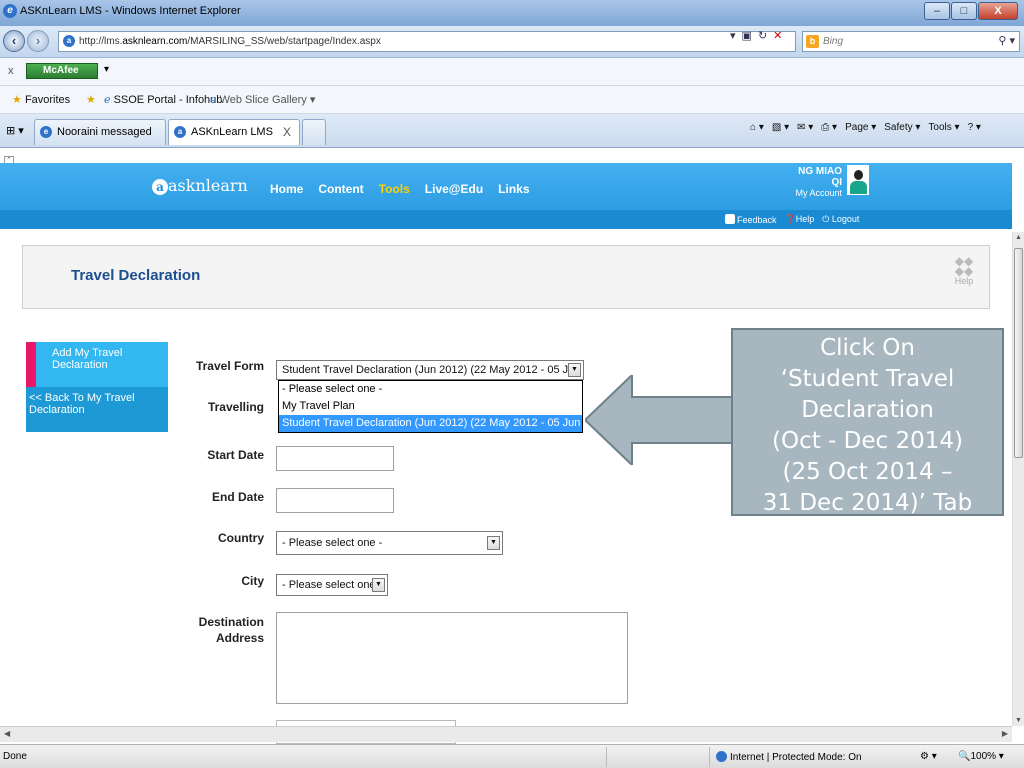 This screenshot has width=1024, height=768. I want to click on help-menu-icon: ? ▾, so click(974, 127).